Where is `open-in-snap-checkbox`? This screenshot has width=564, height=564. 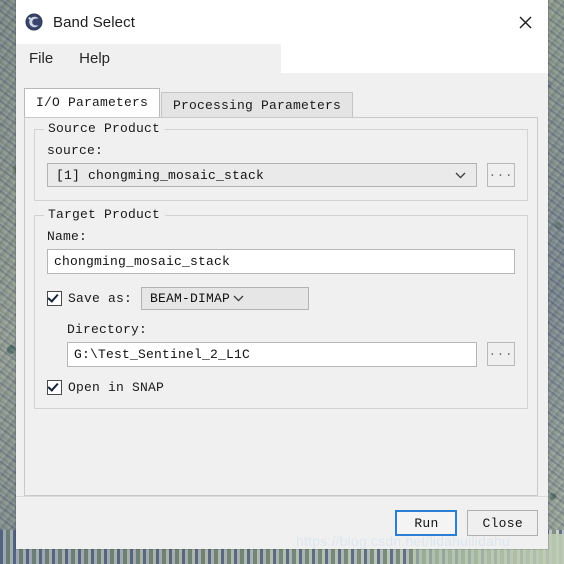 open-in-snap-checkbox is located at coordinates (54, 387).